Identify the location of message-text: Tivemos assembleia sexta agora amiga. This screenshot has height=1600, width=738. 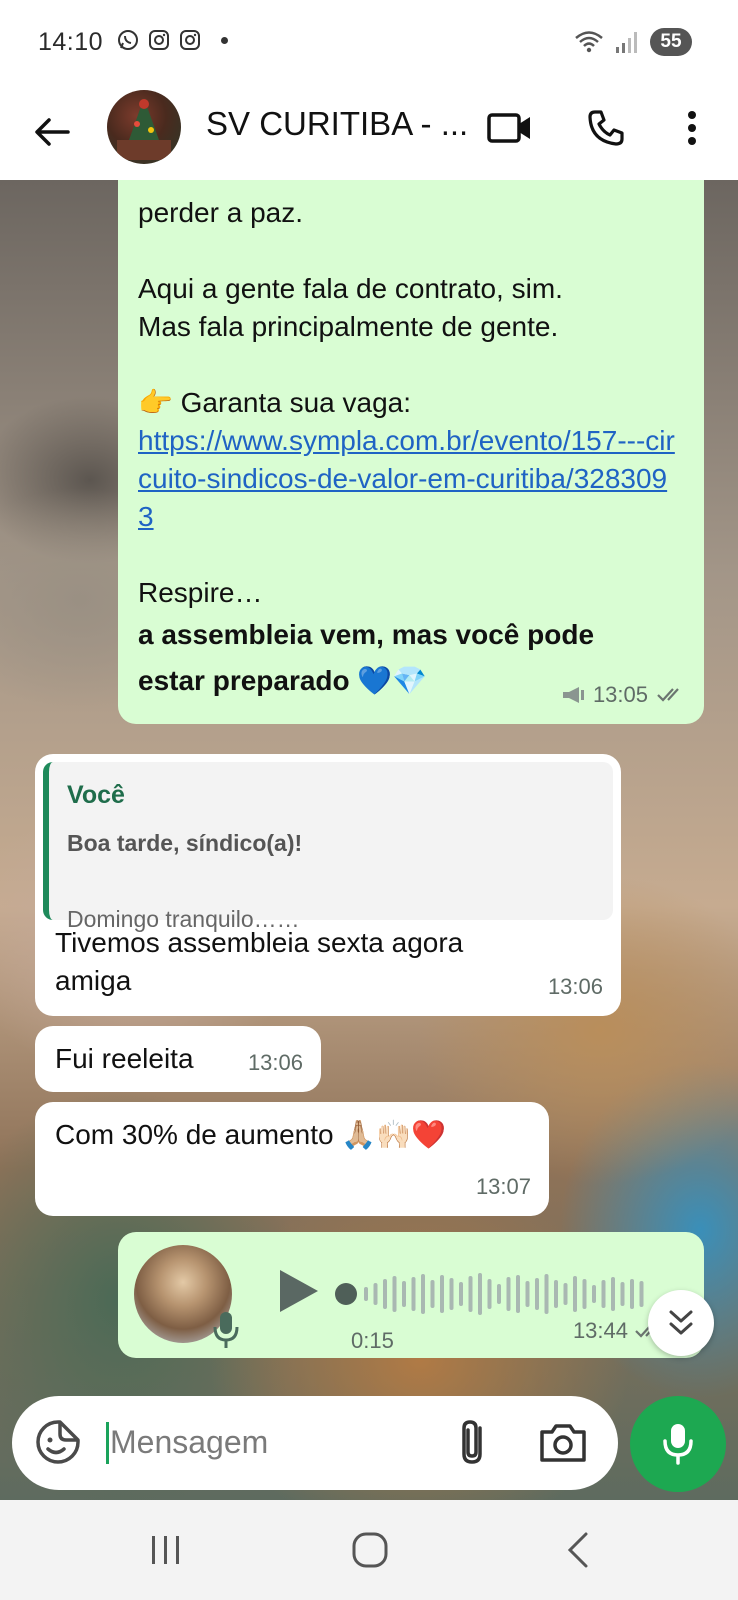
(259, 961).